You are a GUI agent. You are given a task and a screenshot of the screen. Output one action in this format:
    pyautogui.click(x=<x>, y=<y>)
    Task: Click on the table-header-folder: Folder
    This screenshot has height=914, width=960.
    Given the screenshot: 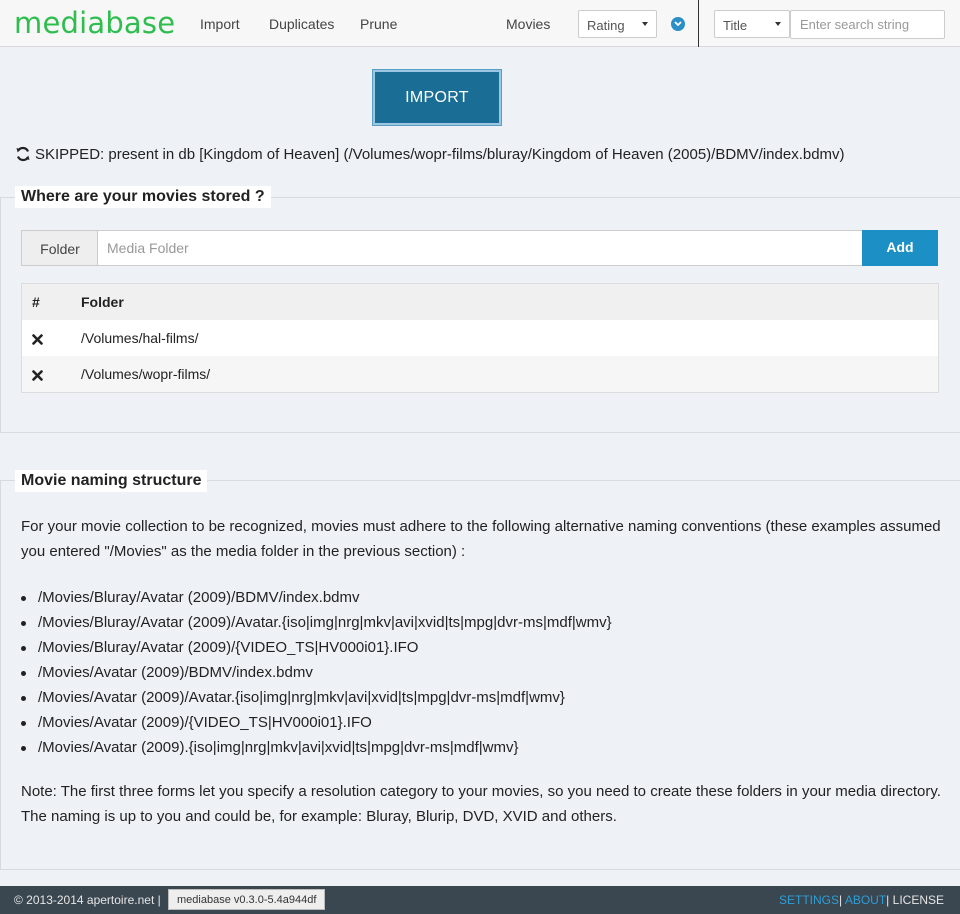 What is the action you would take?
    pyautogui.click(x=102, y=302)
    